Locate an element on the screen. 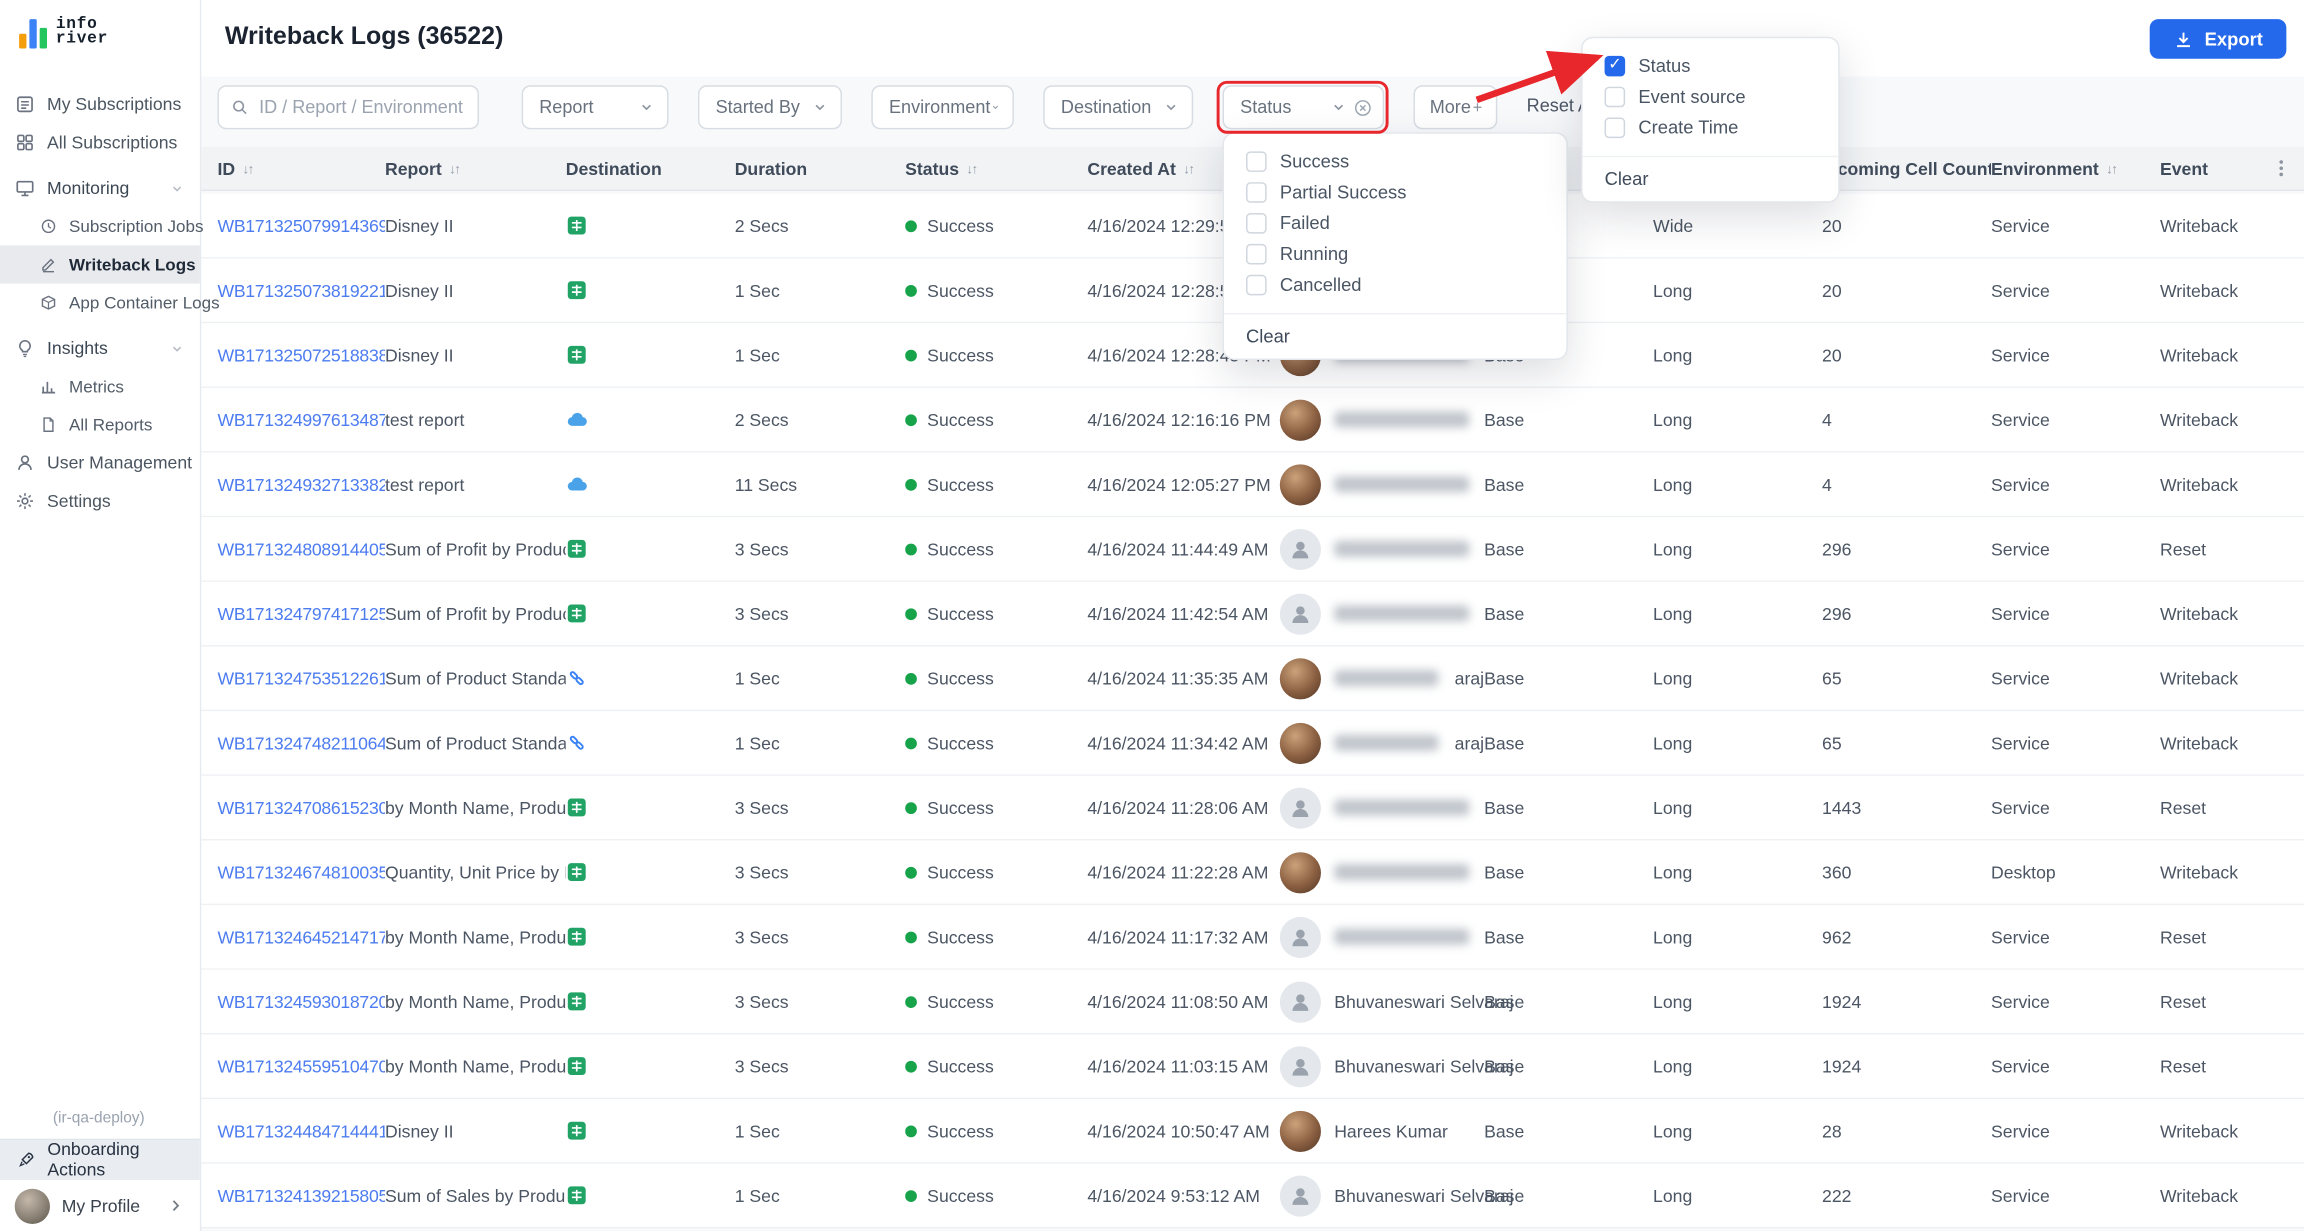  log-id-link: WB171324753512261 is located at coordinates (301, 678).